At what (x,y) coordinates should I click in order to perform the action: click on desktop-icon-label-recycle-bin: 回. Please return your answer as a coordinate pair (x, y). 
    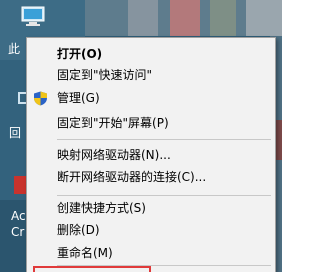
    Looking at the image, I should click on (15, 133).